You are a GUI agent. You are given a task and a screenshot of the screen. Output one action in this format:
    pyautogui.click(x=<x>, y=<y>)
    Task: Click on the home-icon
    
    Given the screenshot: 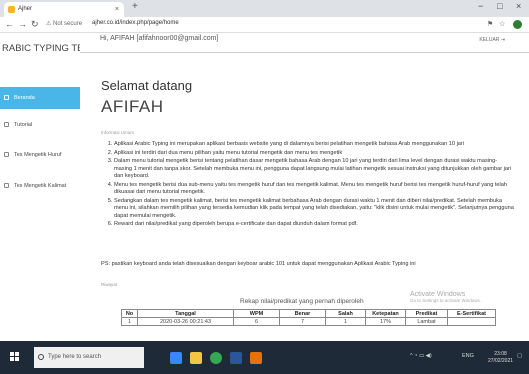 What is the action you would take?
    pyautogui.click(x=6, y=97)
    